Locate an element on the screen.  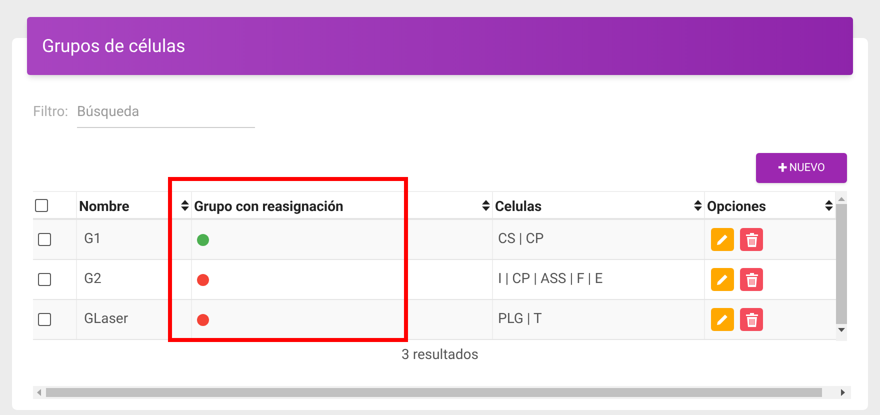
search-field: Búsqueda is located at coordinates (166, 112).